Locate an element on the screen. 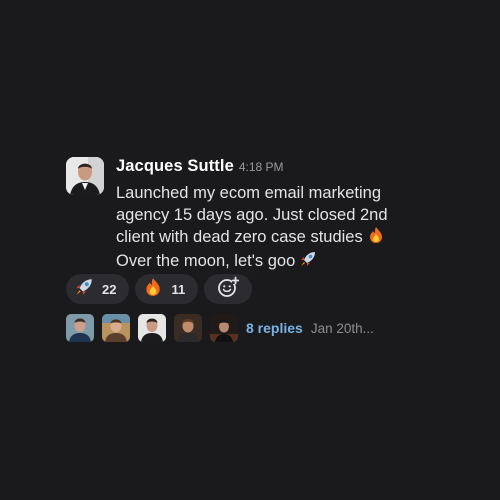  author-avatar is located at coordinates (85, 176).